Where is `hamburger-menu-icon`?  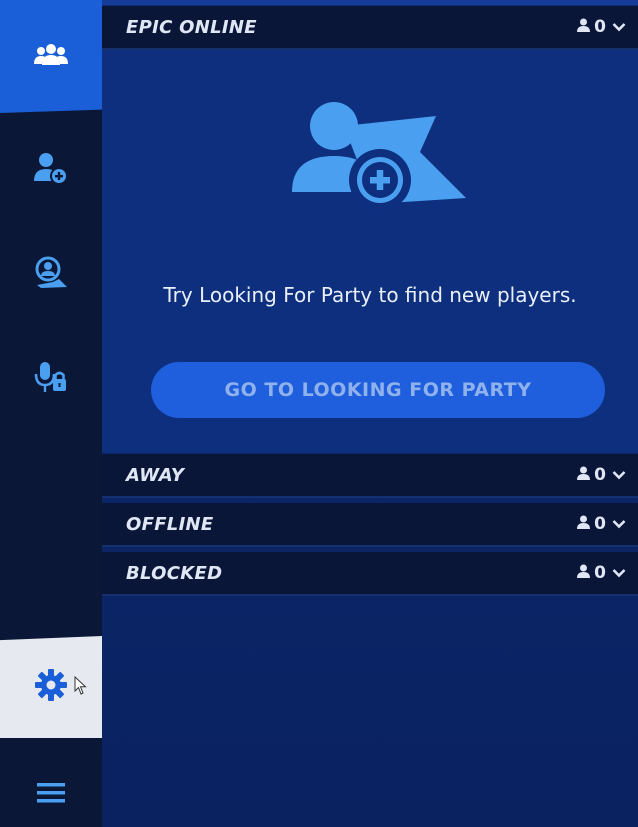 hamburger-menu-icon is located at coordinates (51, 795).